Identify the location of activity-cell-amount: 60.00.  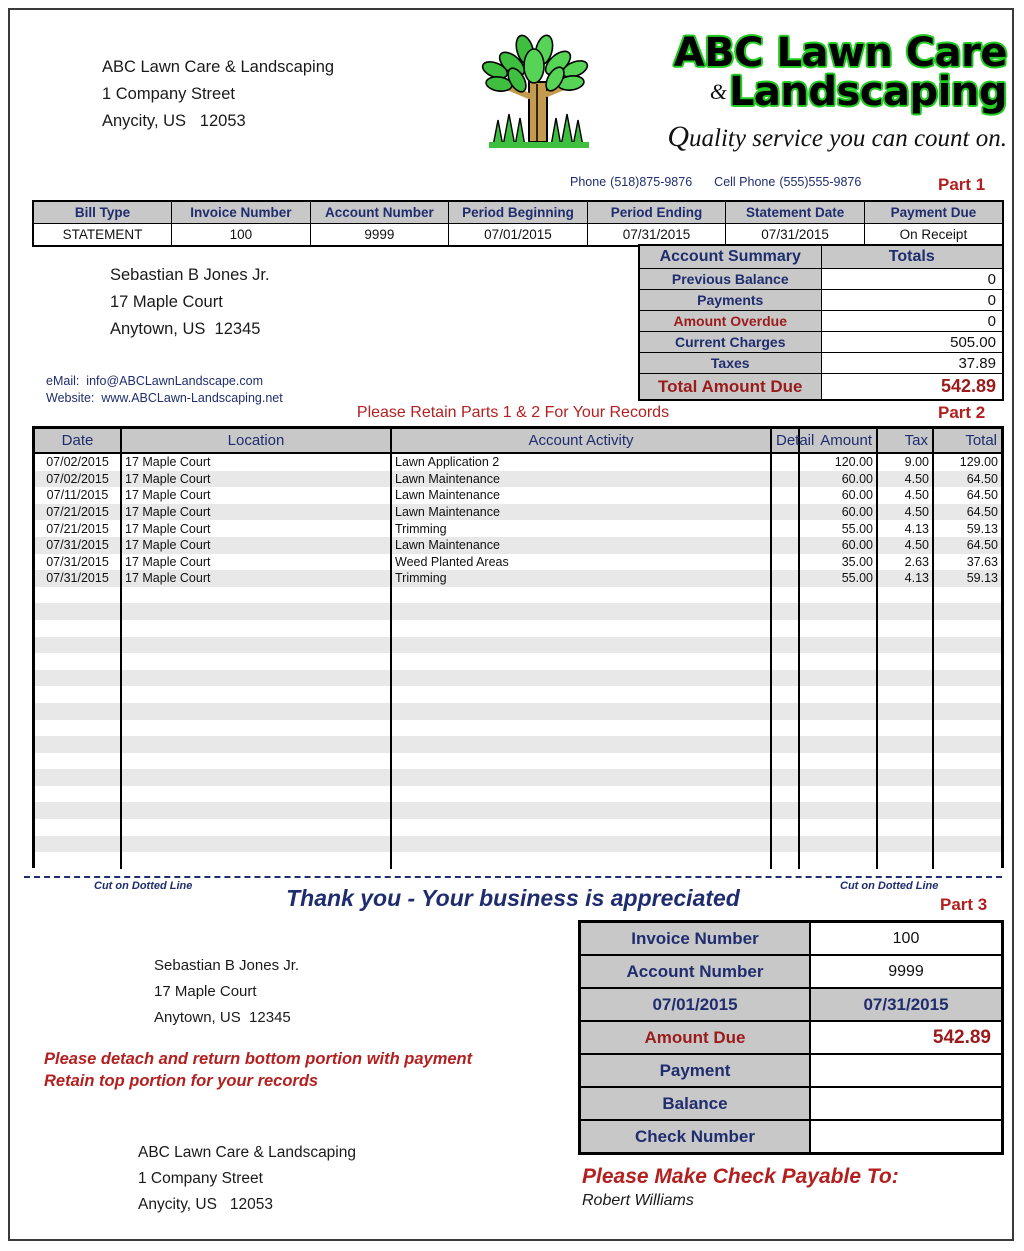
(838, 479).